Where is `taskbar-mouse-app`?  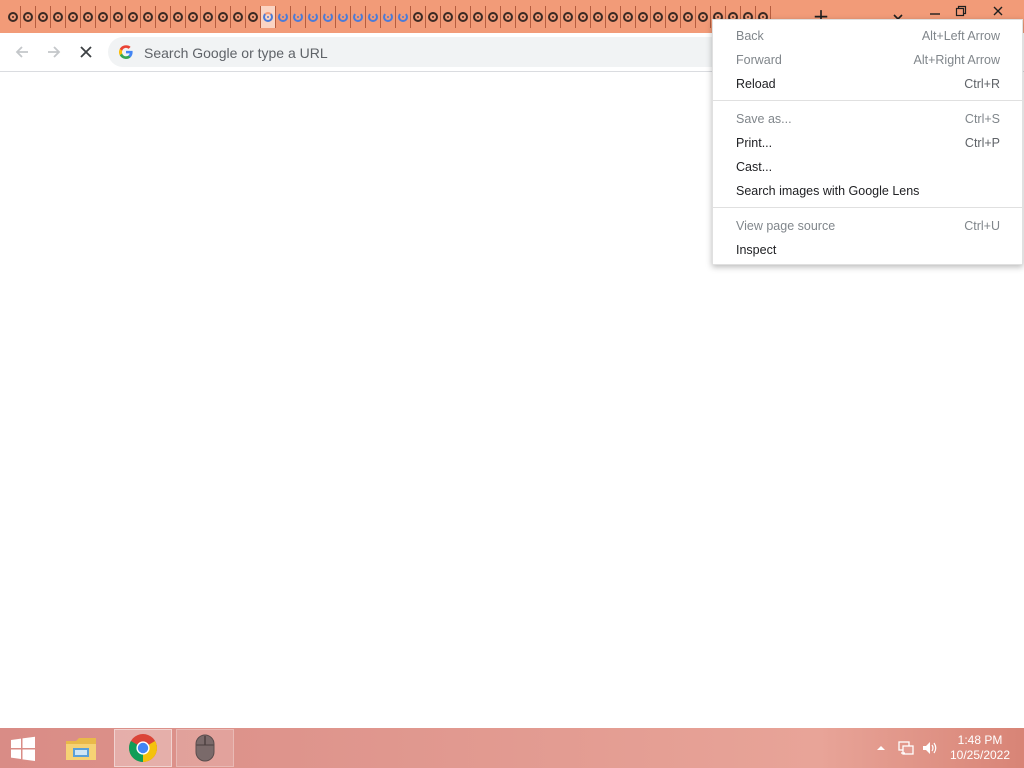
taskbar-mouse-app is located at coordinates (205, 748).